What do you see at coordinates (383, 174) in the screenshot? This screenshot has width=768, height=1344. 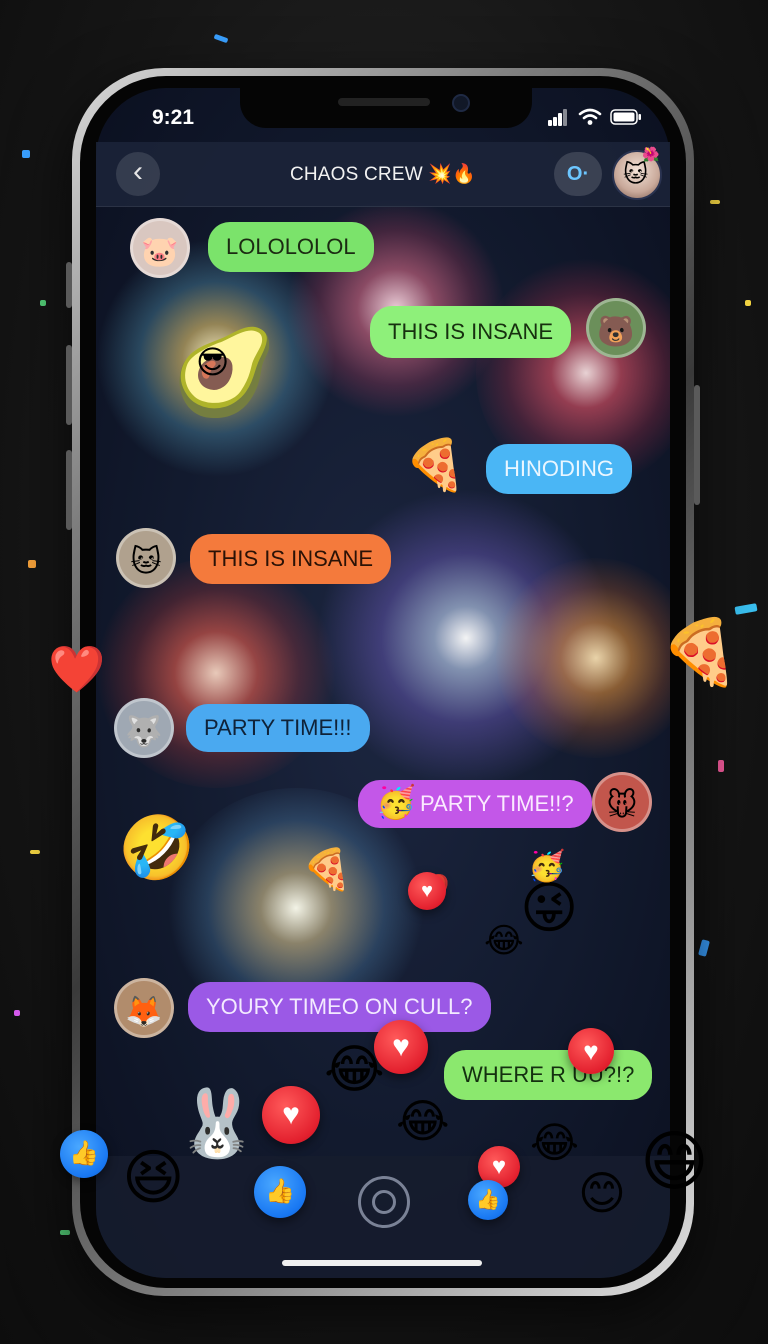 I see `chat-header: ‹ CHAOS CREW 💥🔥 O· 🐱 🌺` at bounding box center [383, 174].